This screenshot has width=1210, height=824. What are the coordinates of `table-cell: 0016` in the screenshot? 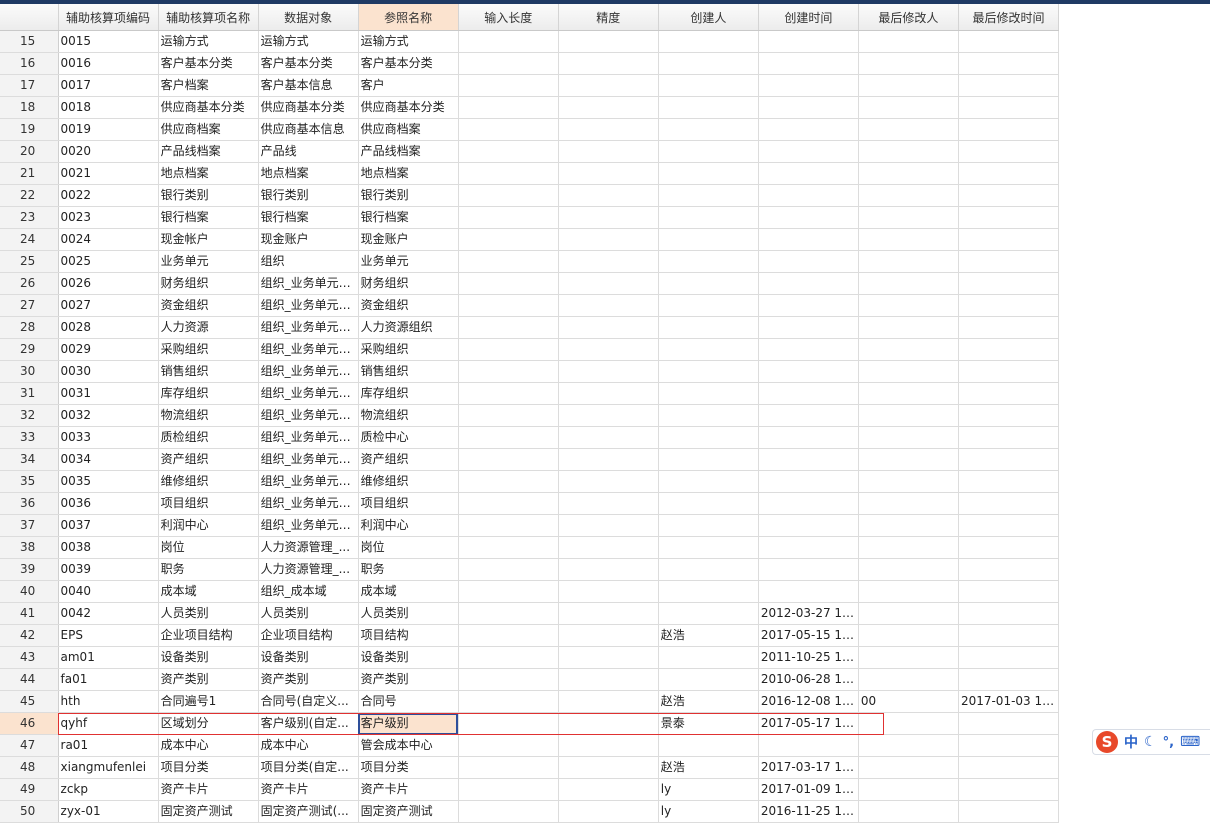 It's located at (108, 63).